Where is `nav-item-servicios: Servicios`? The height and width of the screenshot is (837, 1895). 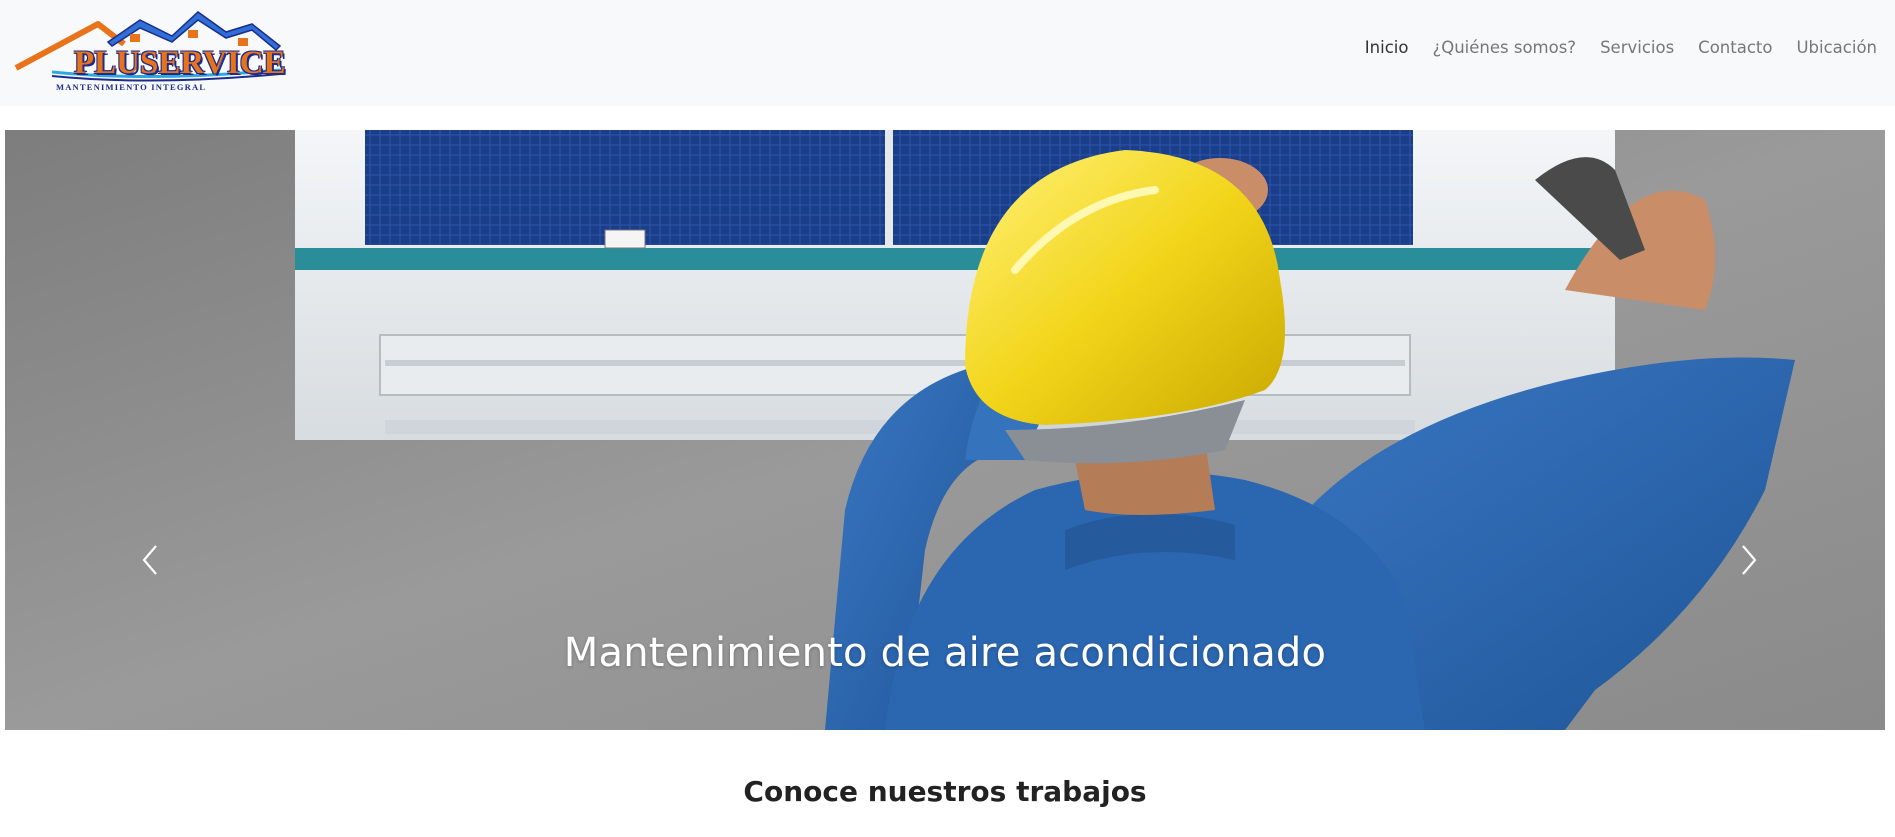
nav-item-servicios: Servicios is located at coordinates (1637, 47).